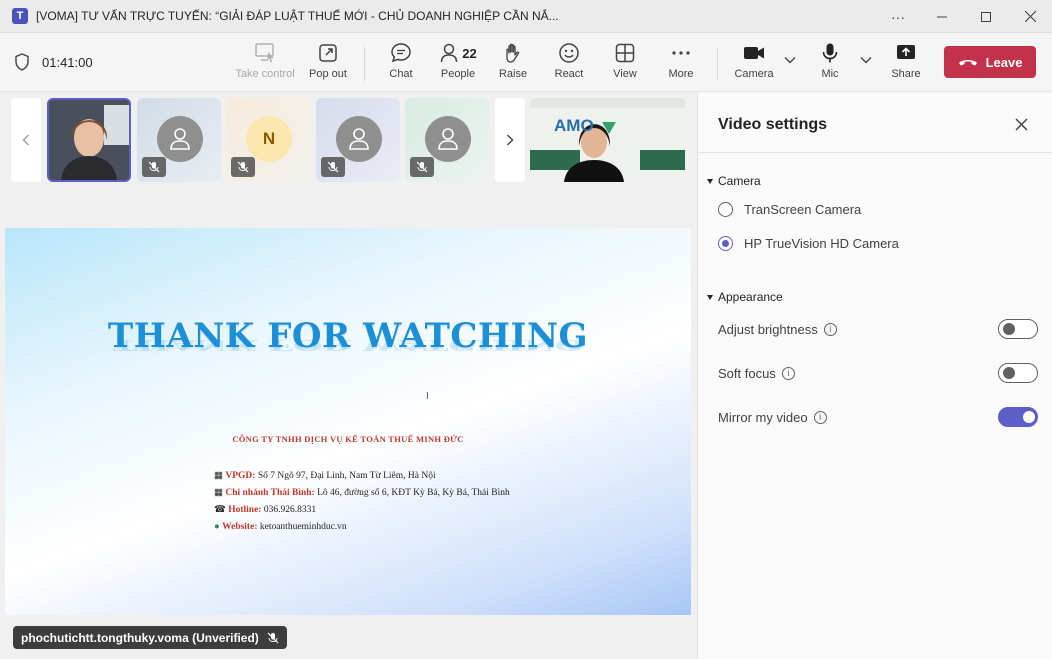 The image size is (1052, 659). I want to click on adjust-brightness-toggle, so click(1018, 329).